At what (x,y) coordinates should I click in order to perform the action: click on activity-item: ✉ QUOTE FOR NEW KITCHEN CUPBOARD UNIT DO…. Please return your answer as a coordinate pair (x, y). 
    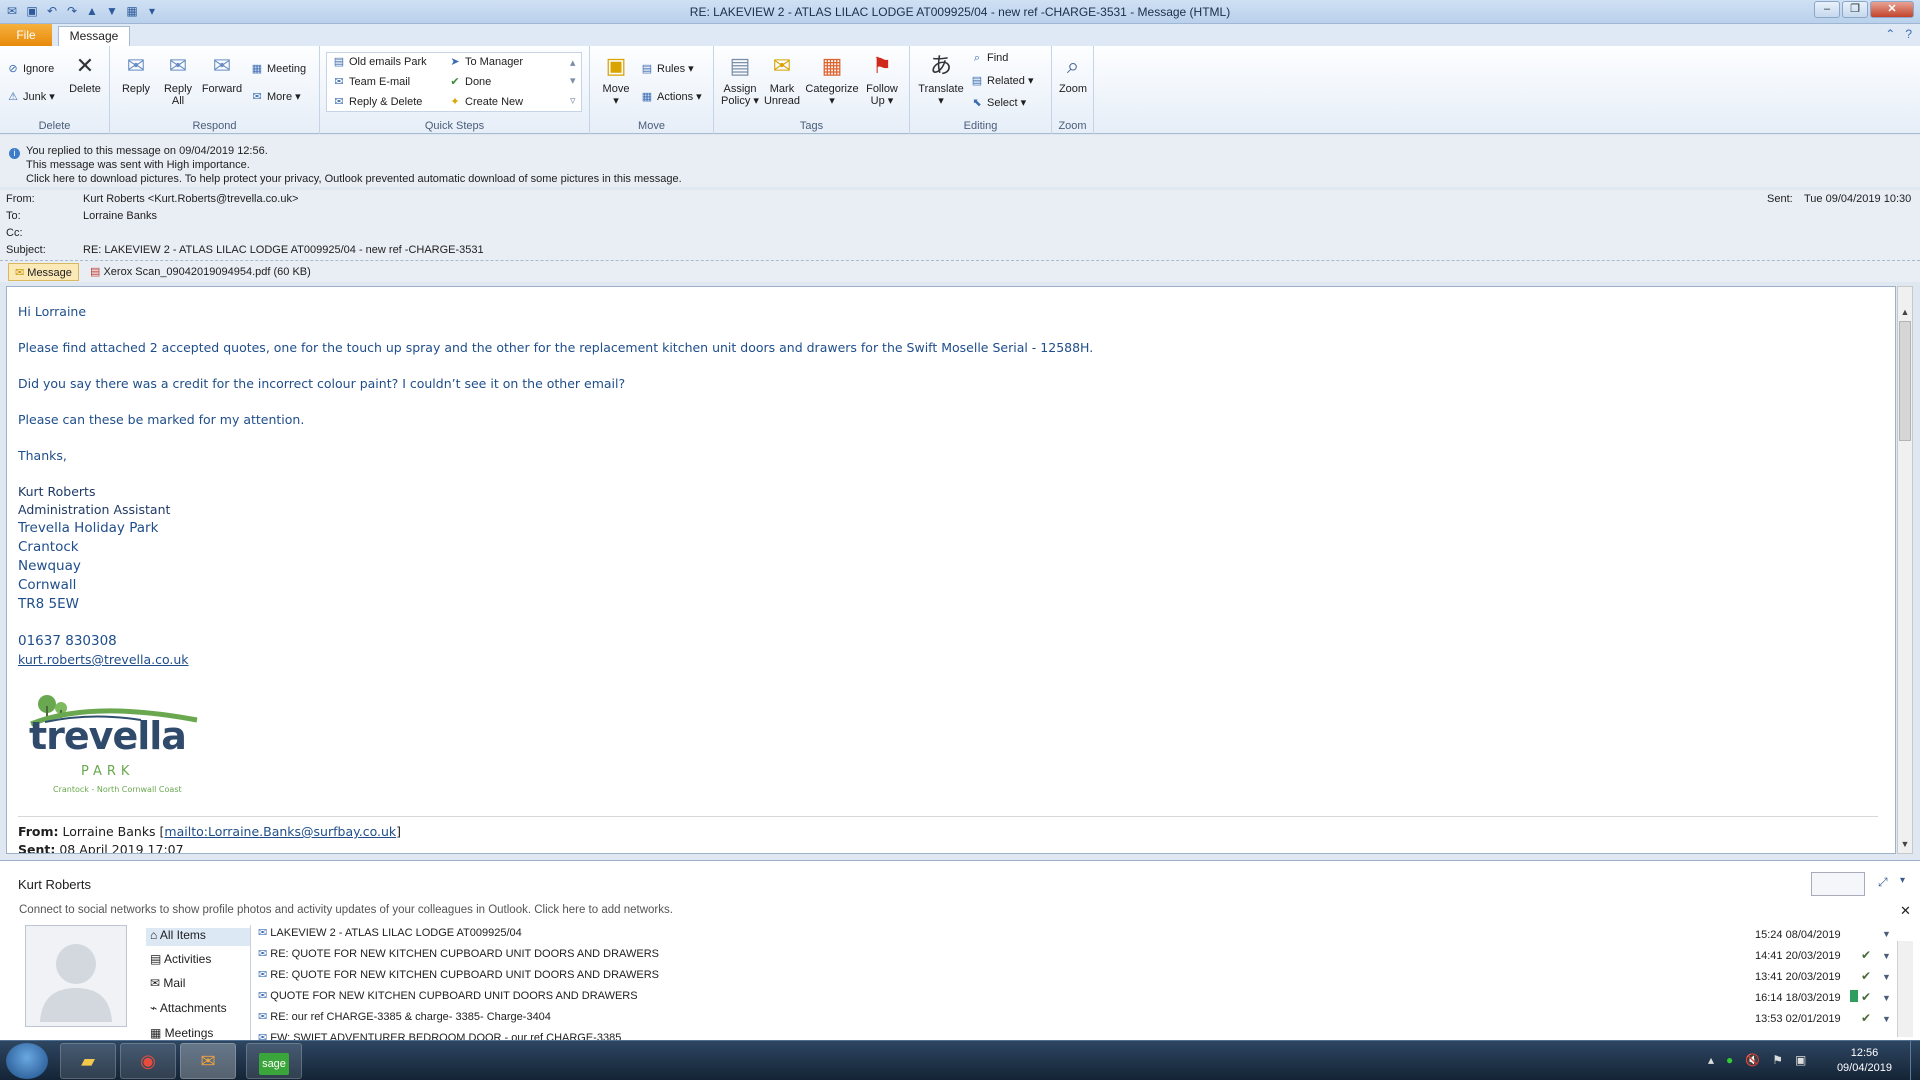
    Looking at the image, I should click on (448, 995).